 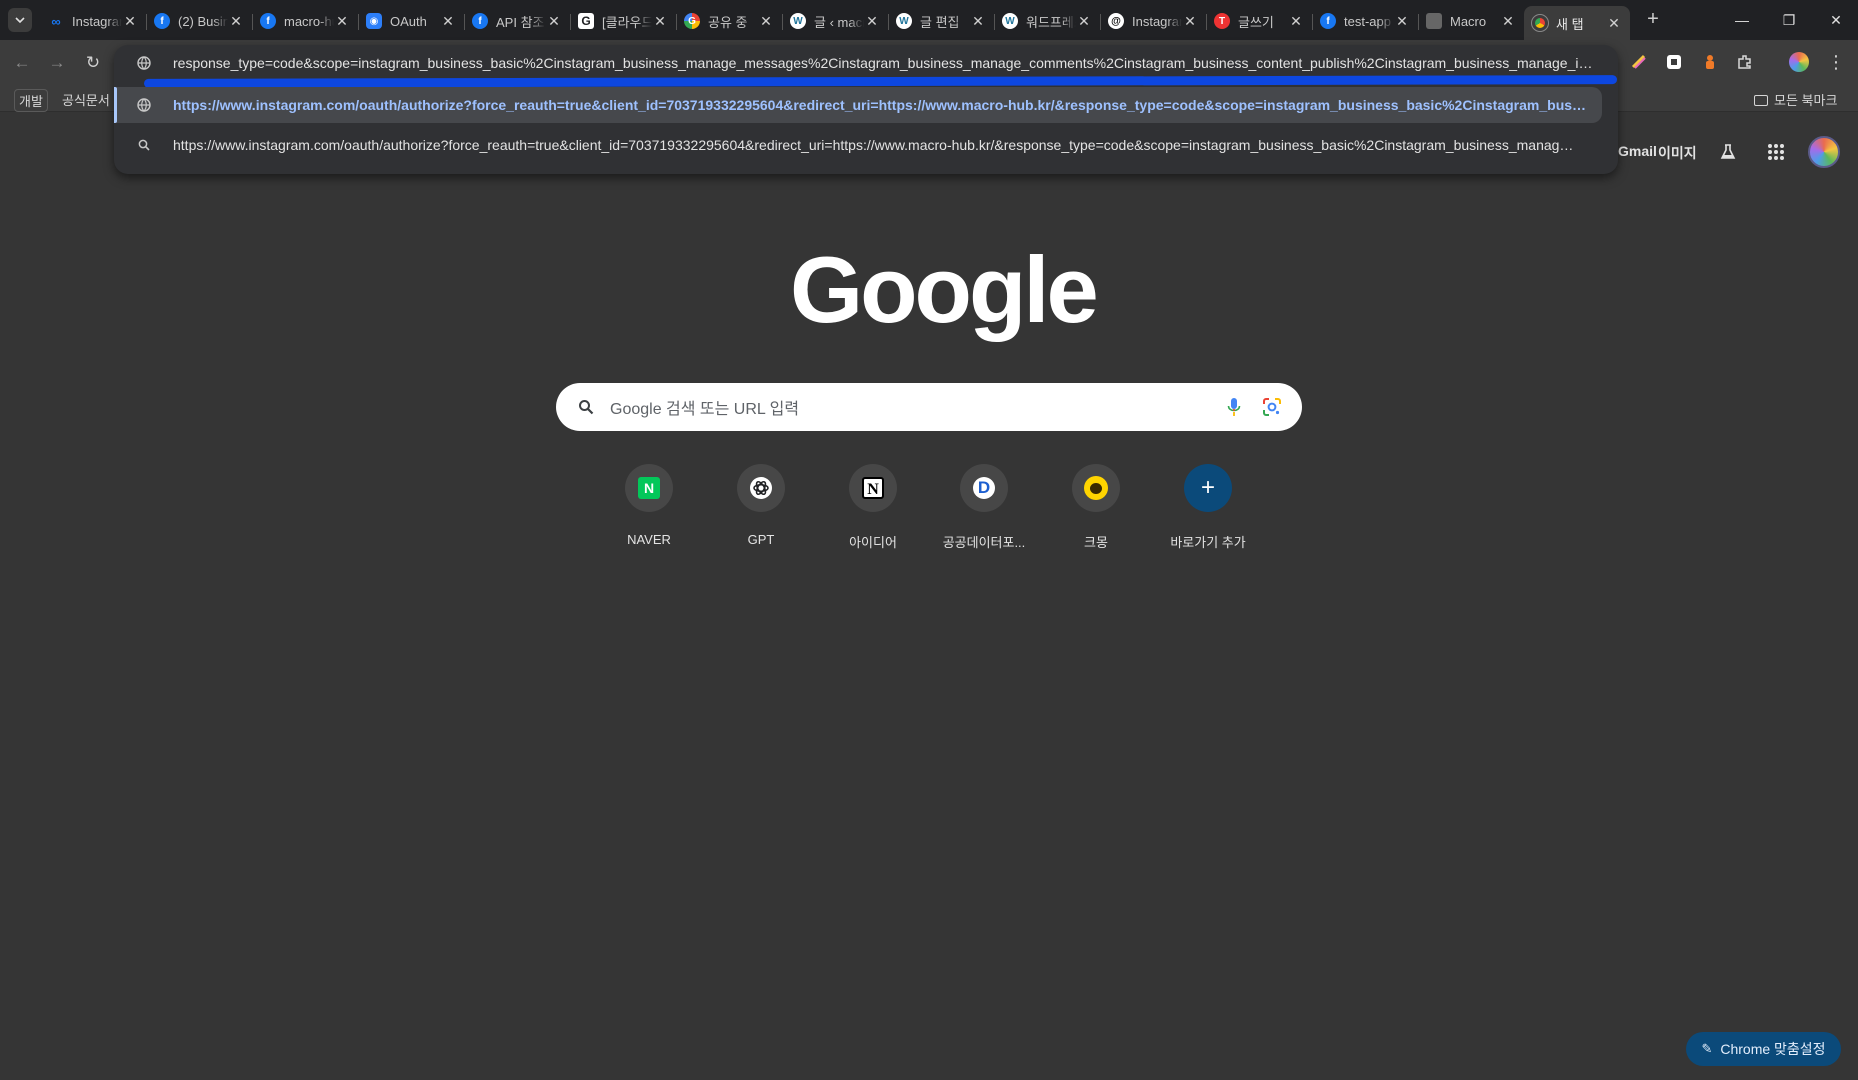 I want to click on globe-icon, so click(x=144, y=105).